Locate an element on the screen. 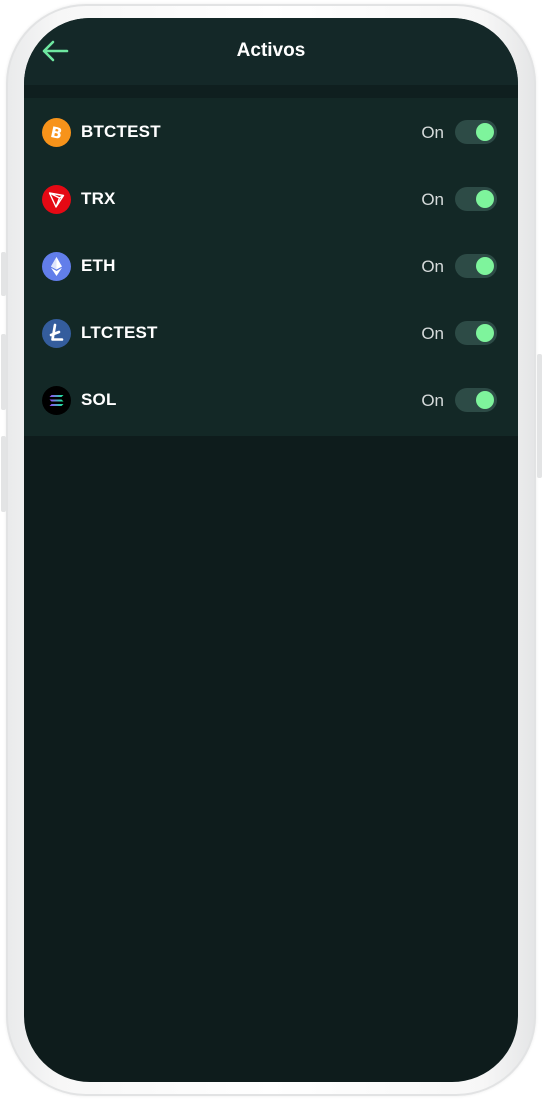 The height and width of the screenshot is (1100, 543). solana-icon is located at coordinates (56, 400).